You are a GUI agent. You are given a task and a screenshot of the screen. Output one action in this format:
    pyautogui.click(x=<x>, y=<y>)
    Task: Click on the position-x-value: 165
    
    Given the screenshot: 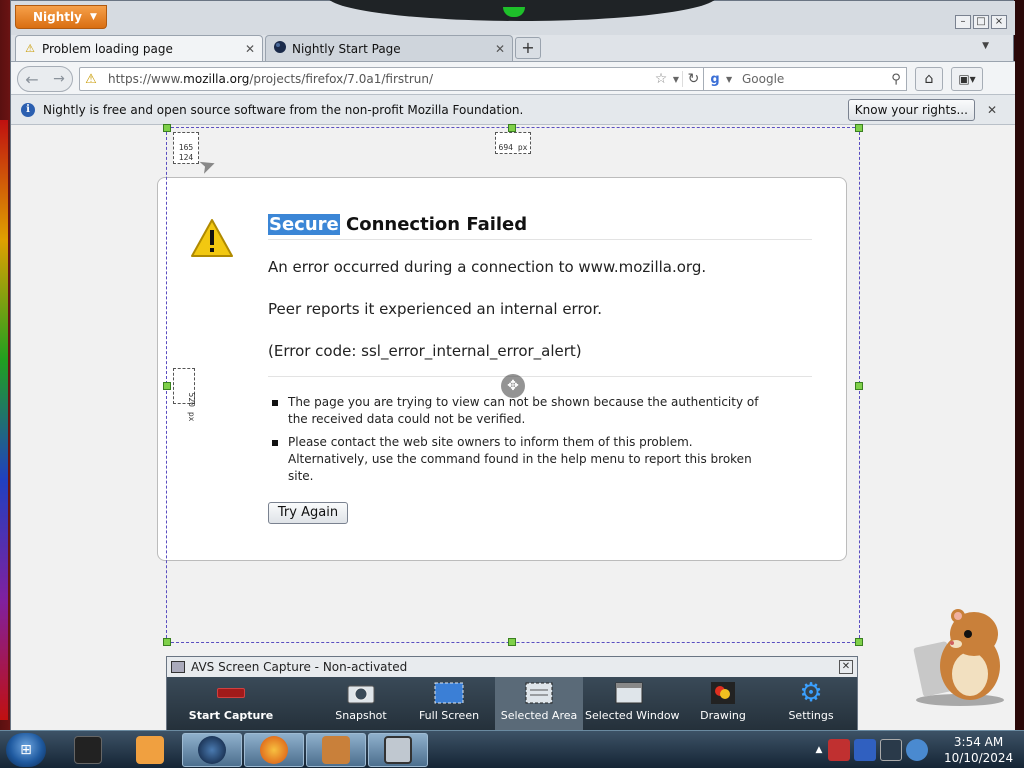 What is the action you would take?
    pyautogui.click(x=186, y=147)
    